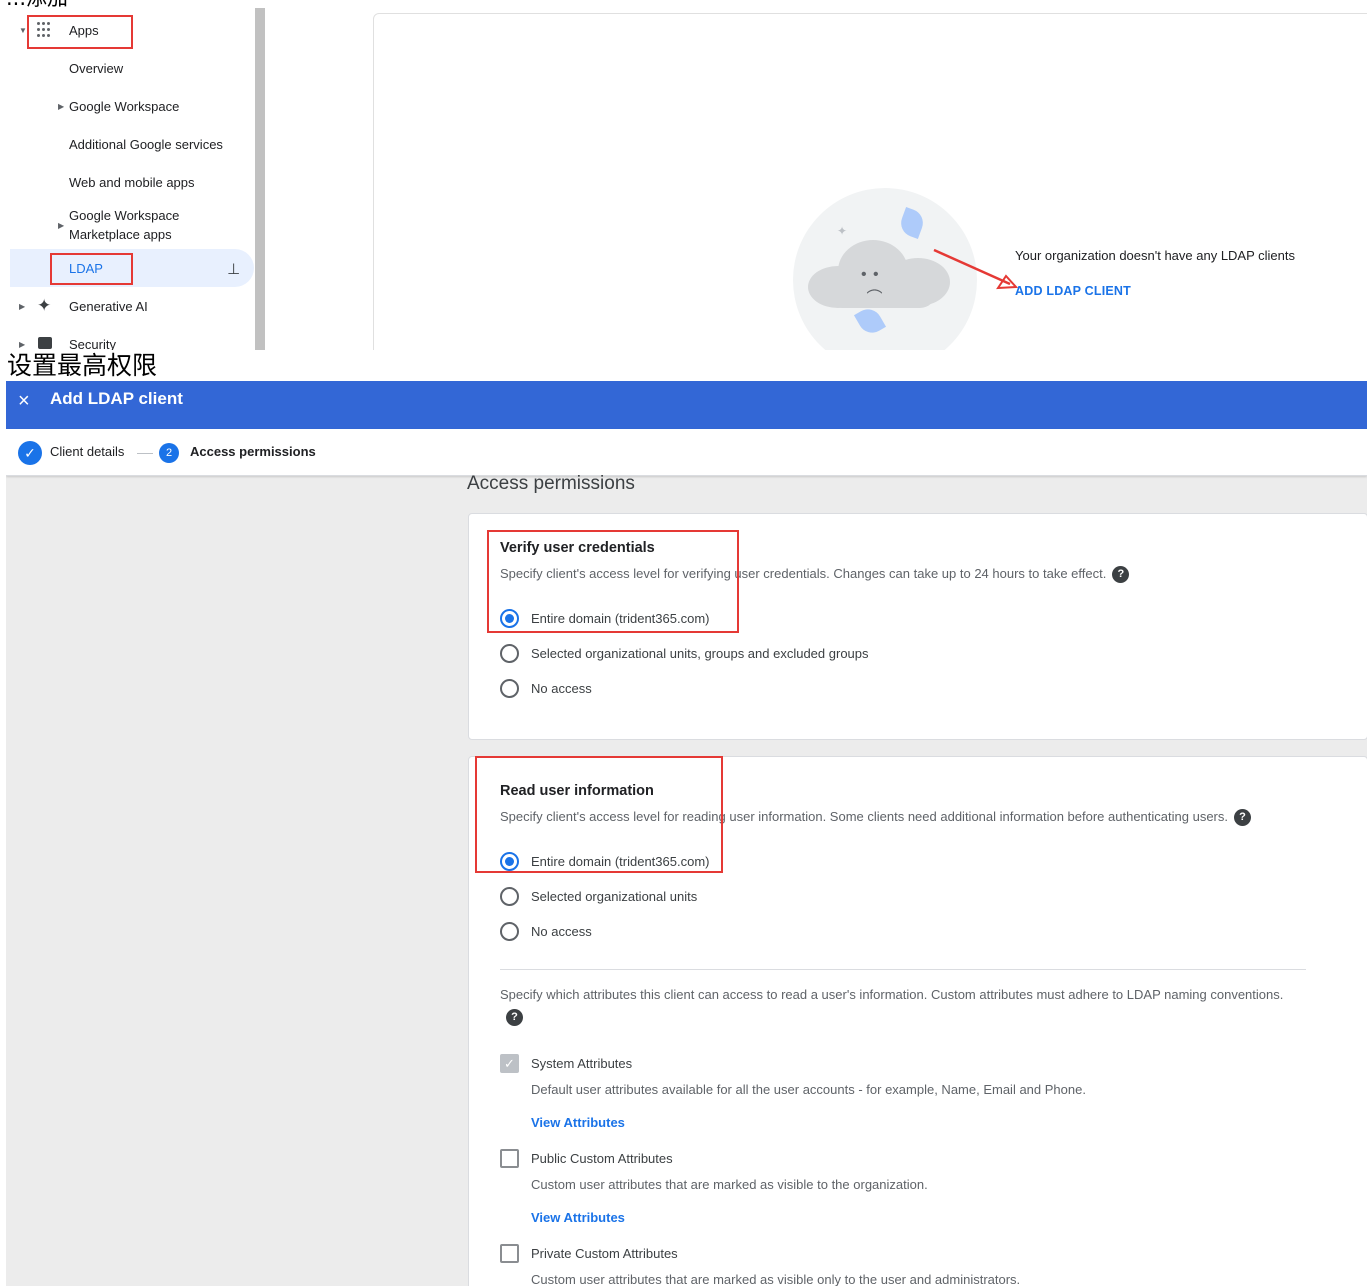 This screenshot has width=1367, height=1286. I want to click on sidebar-item-overview: Overview, so click(132, 68).